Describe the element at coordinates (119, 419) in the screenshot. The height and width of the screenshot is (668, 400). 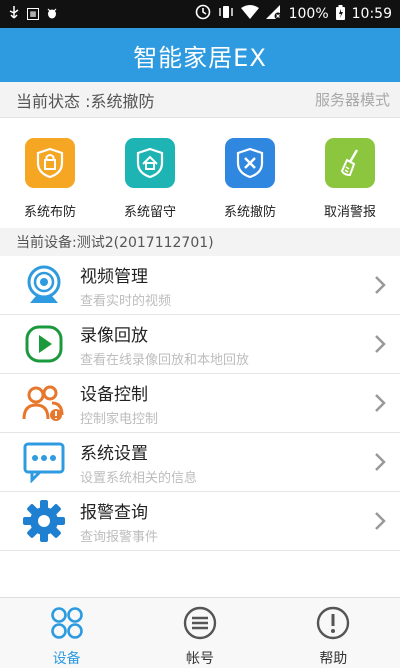
I see `menu-subtitle: 控制家电控制` at that location.